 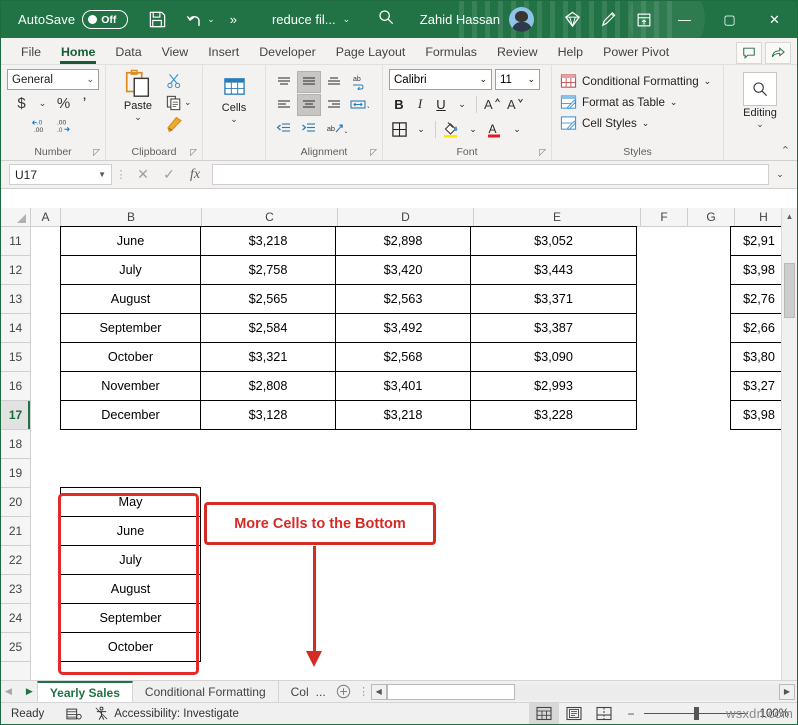 What do you see at coordinates (15, 444) in the screenshot?
I see `row-header-18: 18` at bounding box center [15, 444].